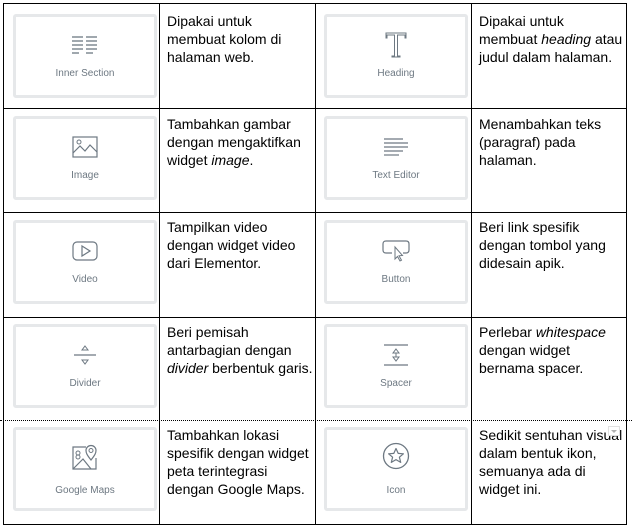 The image size is (632, 530). I want to click on widget-card-video: Video, so click(85, 262).